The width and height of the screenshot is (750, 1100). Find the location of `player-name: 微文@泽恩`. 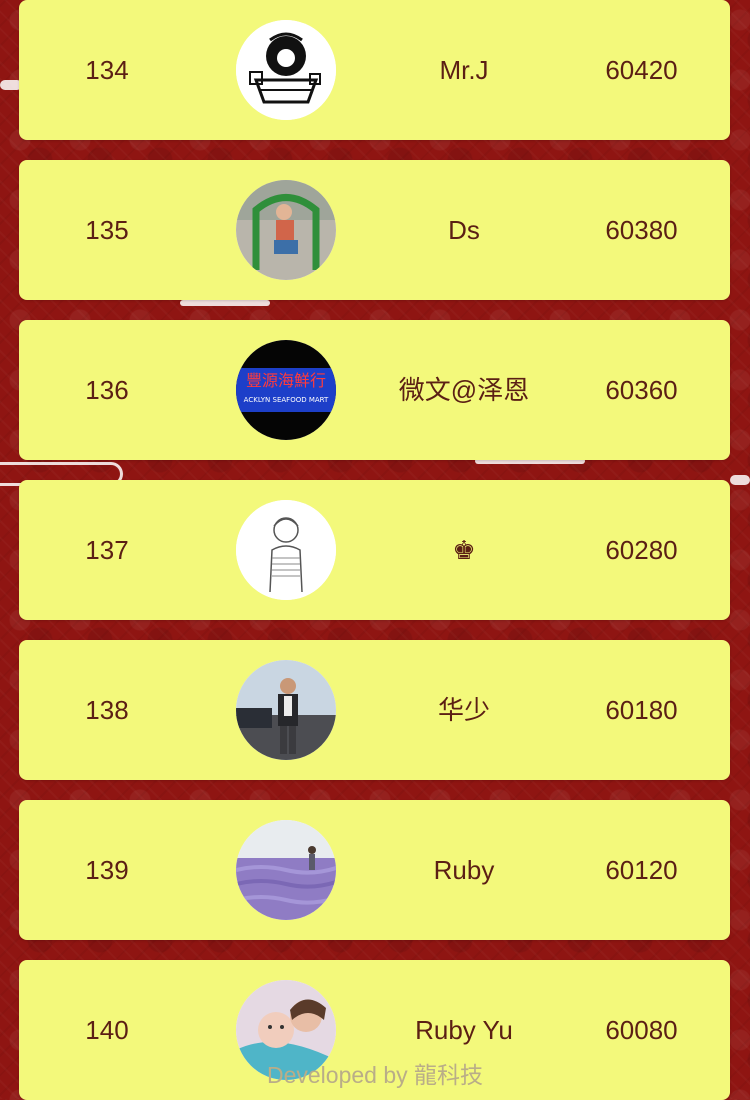

player-name: 微文@泽恩 is located at coordinates (464, 390).